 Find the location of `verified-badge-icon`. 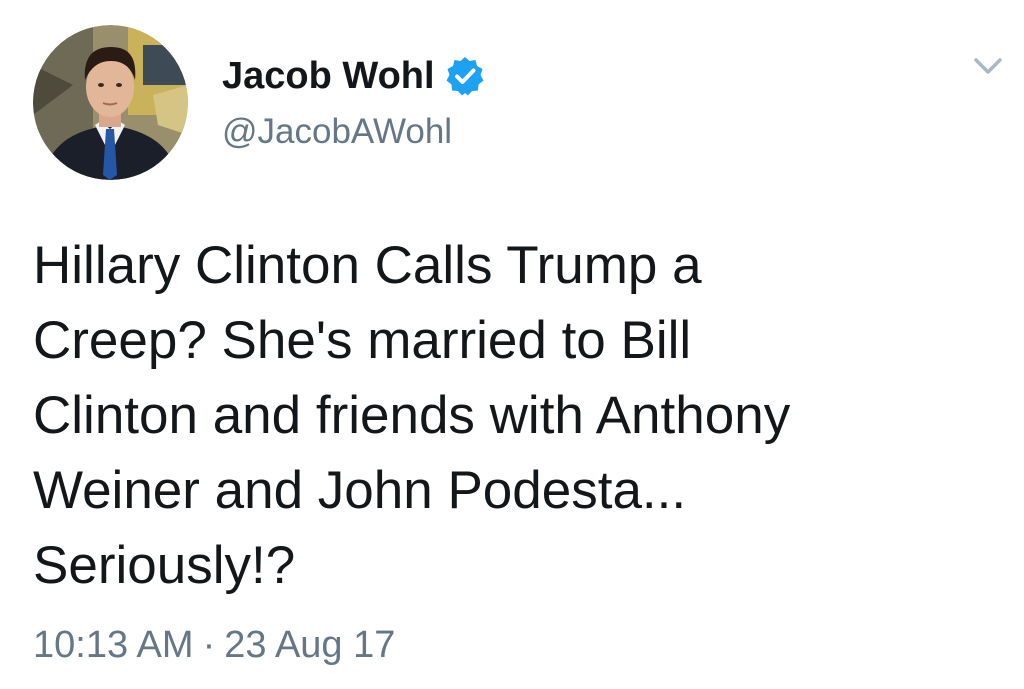

verified-badge-icon is located at coordinates (465, 76).